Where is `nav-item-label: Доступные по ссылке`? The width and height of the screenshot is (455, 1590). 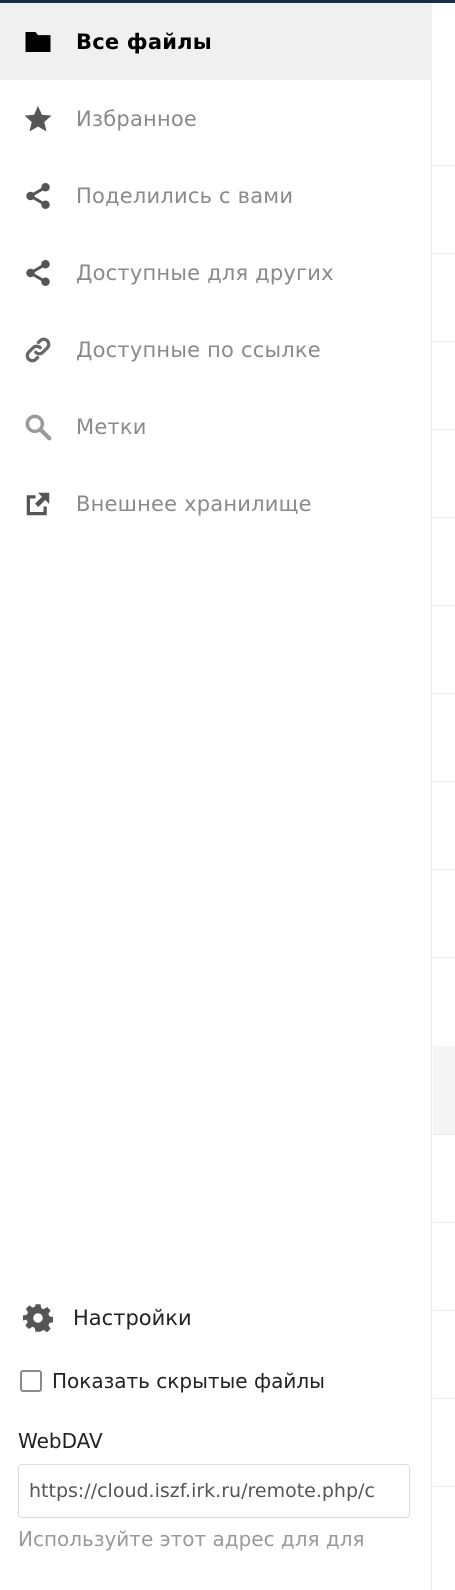
nav-item-label: Доступные по ссылке is located at coordinates (198, 349).